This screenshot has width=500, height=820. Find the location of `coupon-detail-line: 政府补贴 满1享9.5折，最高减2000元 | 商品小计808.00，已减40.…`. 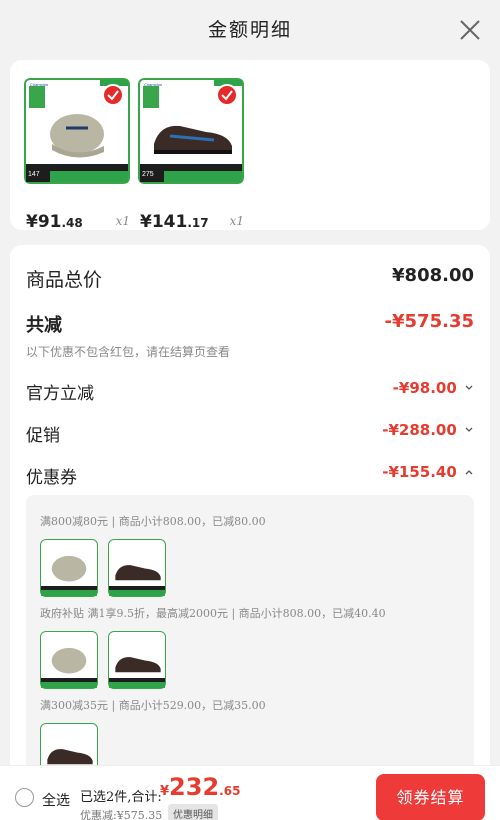

coupon-detail-line: 政府补贴 满1享9.5折，最高减2000元 | 商品小计808.00，已减40.… is located at coordinates (213, 613).